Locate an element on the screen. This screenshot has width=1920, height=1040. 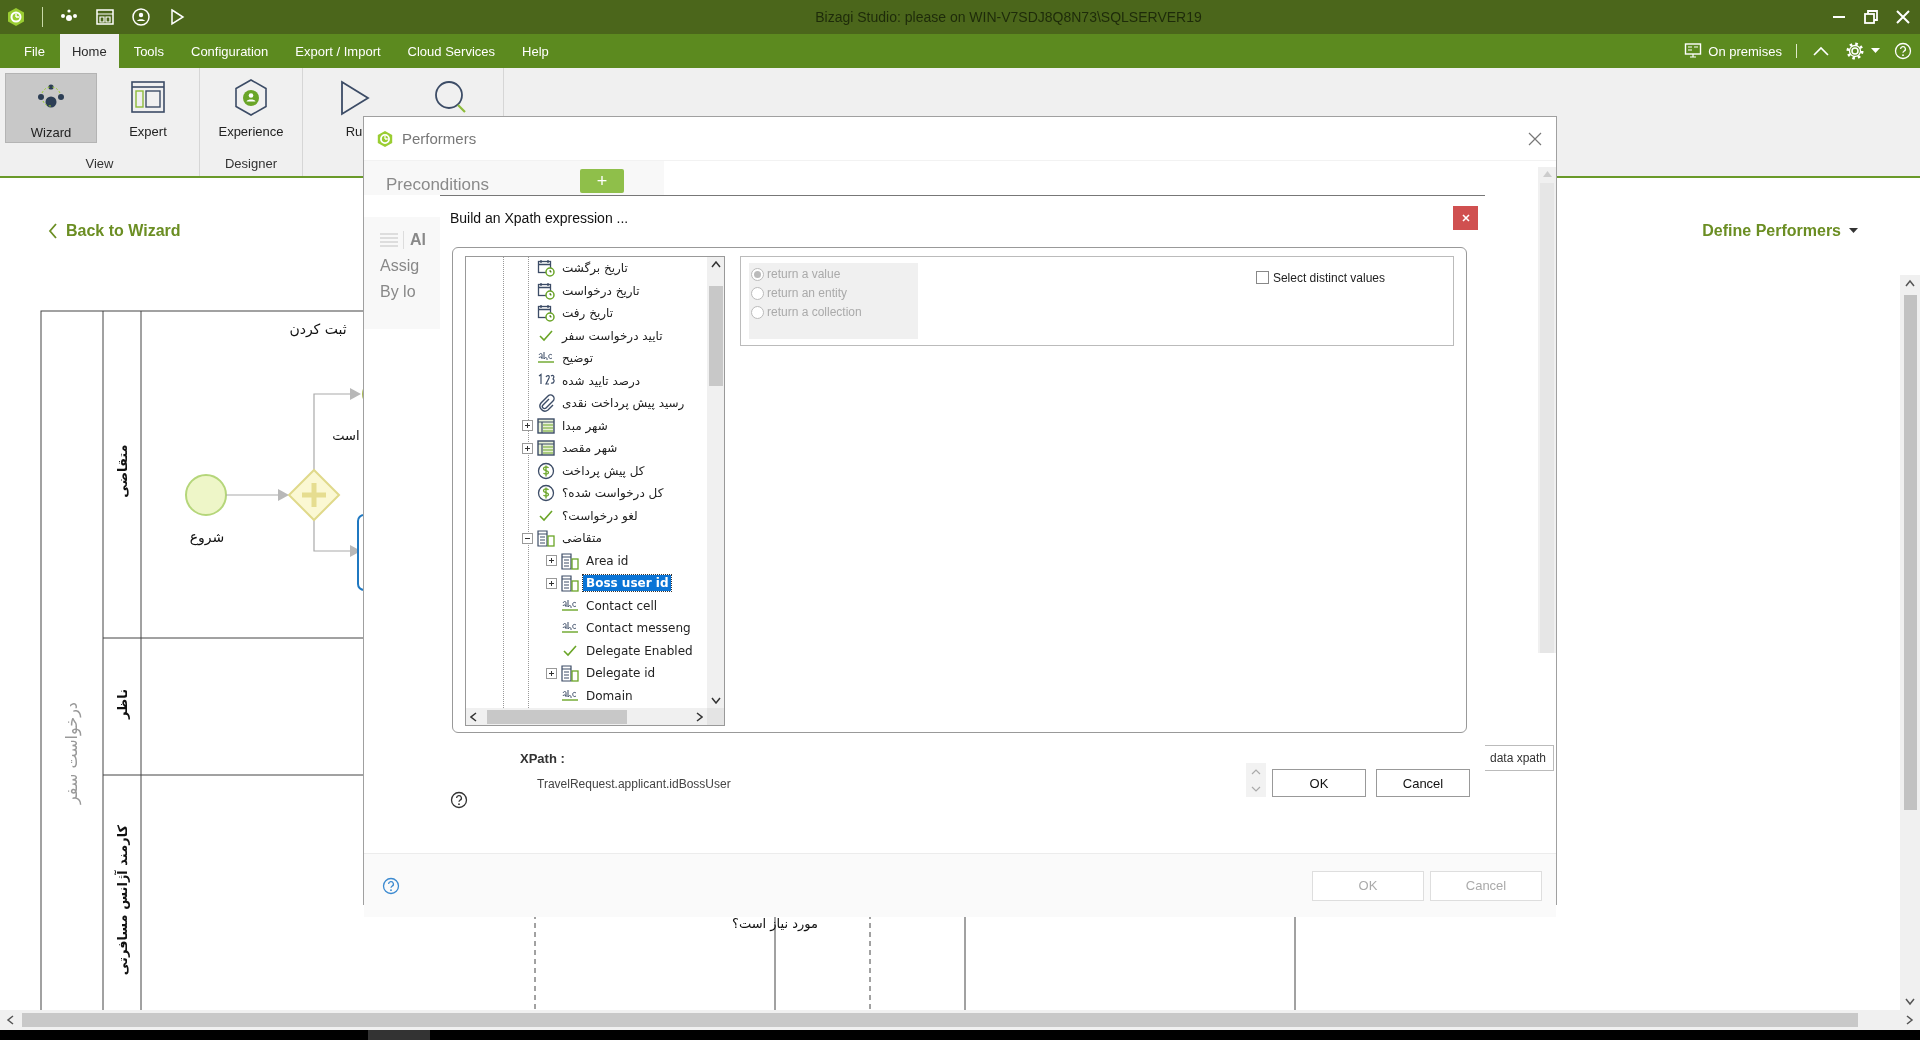
menu-tab: Export / Import is located at coordinates (338, 51).